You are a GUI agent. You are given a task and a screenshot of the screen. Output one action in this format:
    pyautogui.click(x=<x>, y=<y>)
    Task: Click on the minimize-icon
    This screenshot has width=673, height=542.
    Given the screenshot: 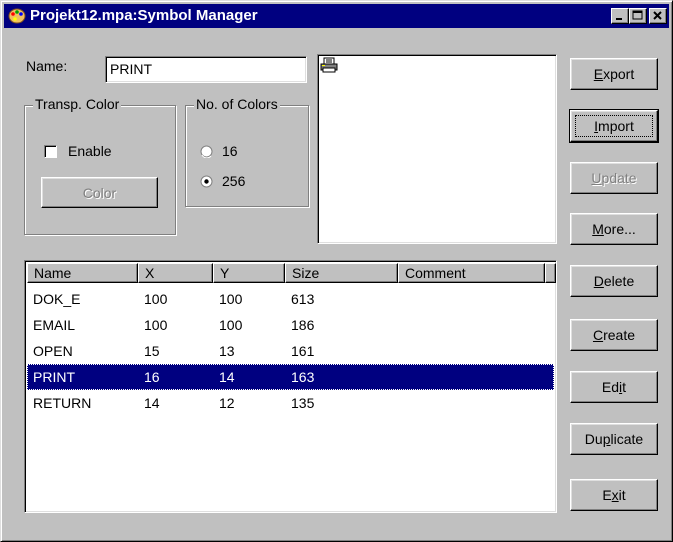 What is the action you would take?
    pyautogui.click(x=619, y=19)
    